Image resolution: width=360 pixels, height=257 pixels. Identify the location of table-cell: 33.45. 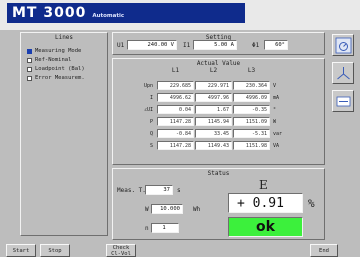
(213, 133).